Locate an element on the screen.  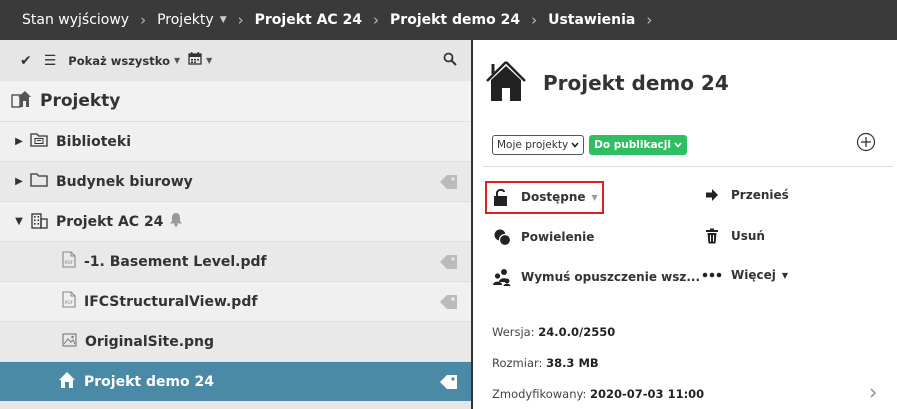
tree-toolbar: ✔ ☰ Pokaż wszystko ▼ ▼ is located at coordinates (235, 60).